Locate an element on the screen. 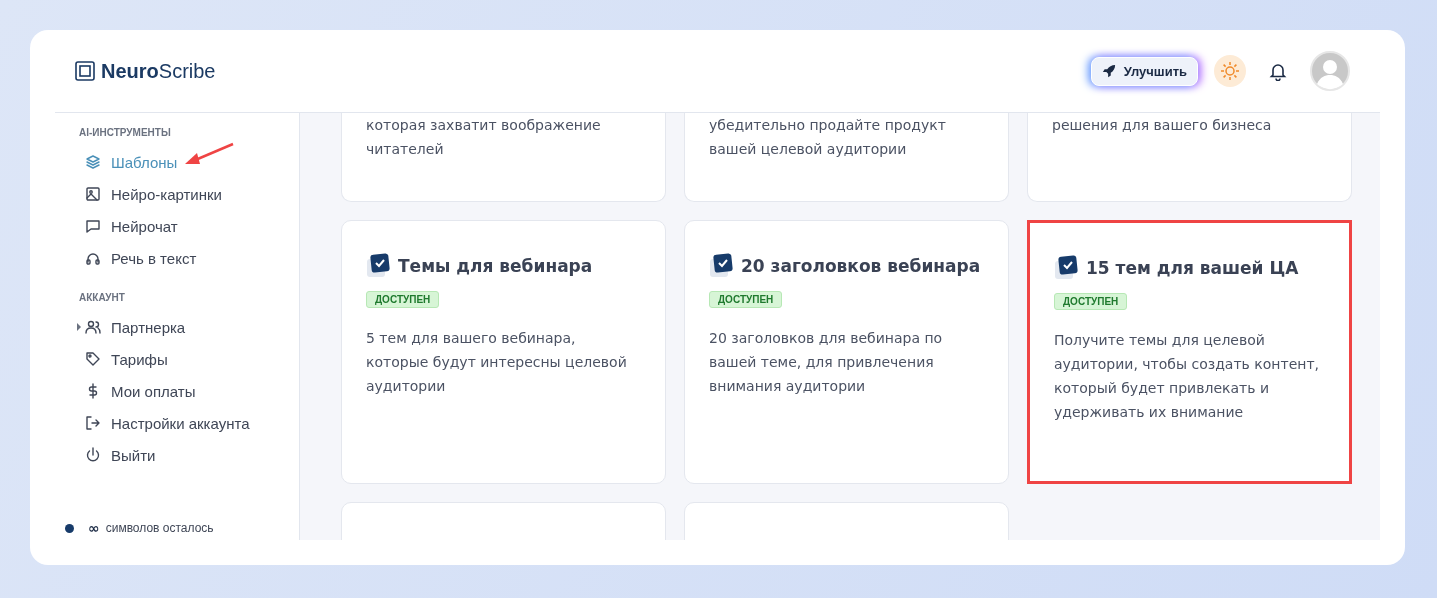 This screenshot has height=598, width=1437. template-card: решения для вашего бизнеса is located at coordinates (1189, 157).